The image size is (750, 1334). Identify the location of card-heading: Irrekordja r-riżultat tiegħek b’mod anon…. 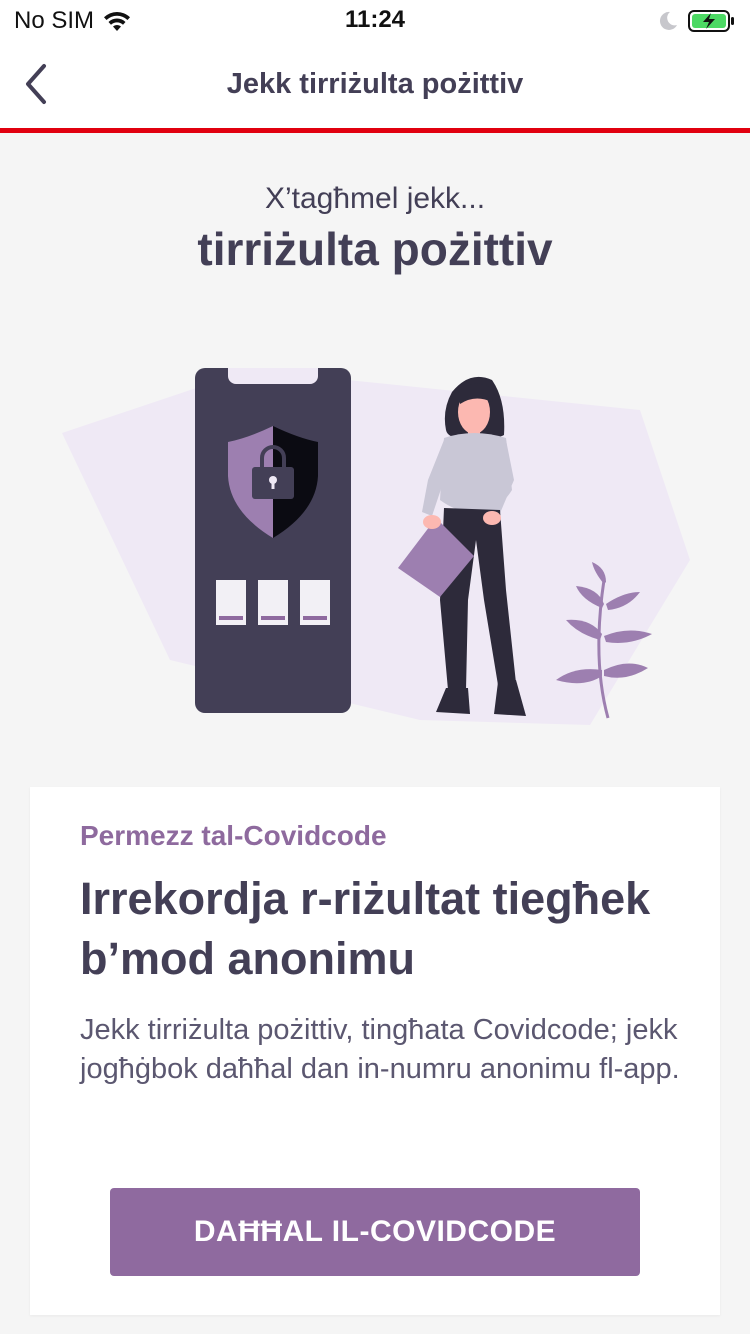
(365, 928).